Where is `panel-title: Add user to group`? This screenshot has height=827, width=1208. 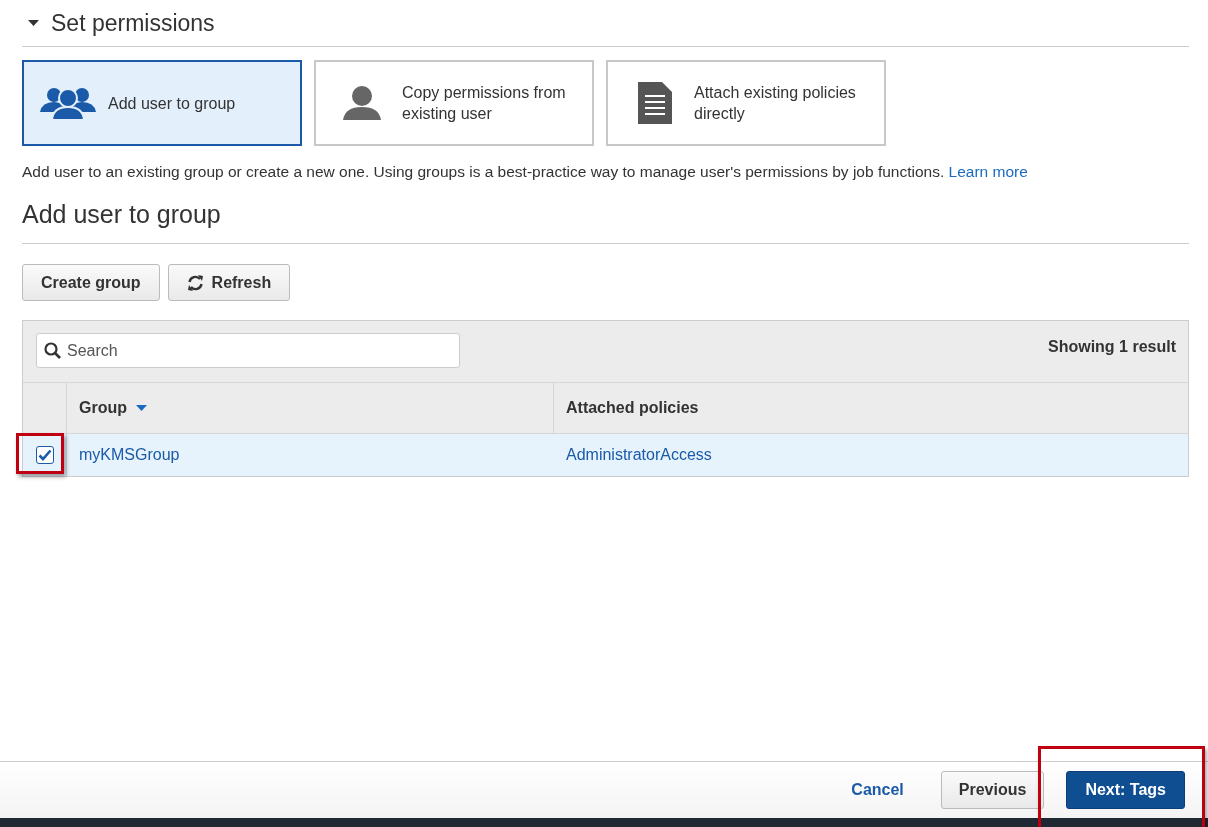 panel-title: Add user to group is located at coordinates (605, 221).